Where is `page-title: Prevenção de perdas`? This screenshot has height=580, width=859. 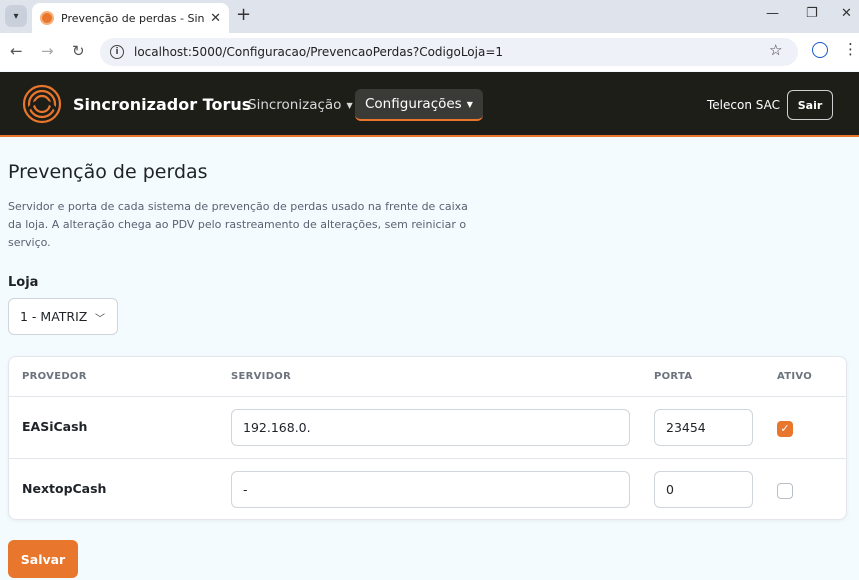
page-title: Prevenção de perdas is located at coordinates (108, 172).